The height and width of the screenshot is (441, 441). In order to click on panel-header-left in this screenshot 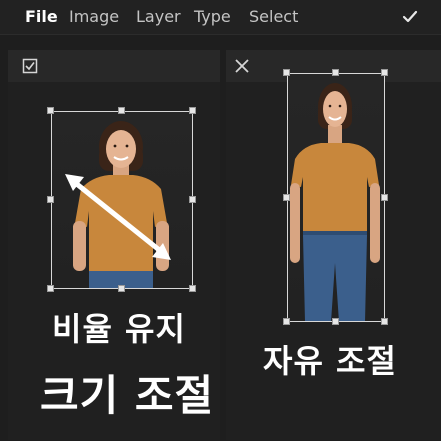, I will do `click(114, 66)`.